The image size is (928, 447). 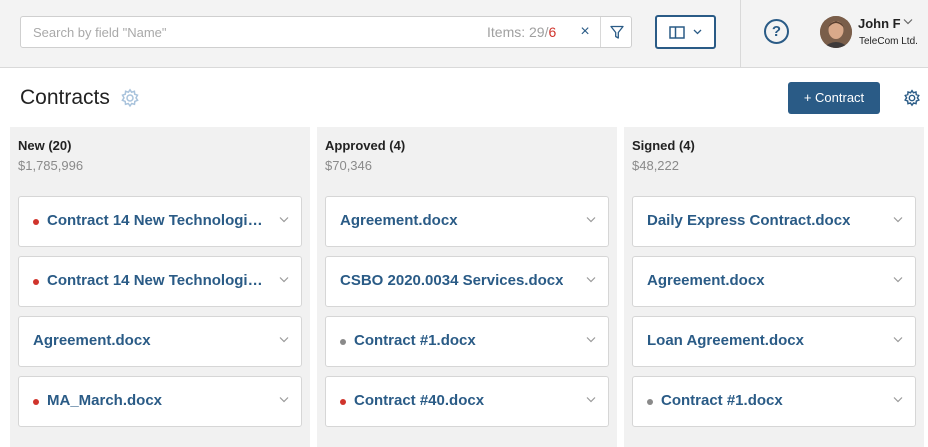 I want to click on contract-card: Contract #40.docx, so click(x=467, y=401).